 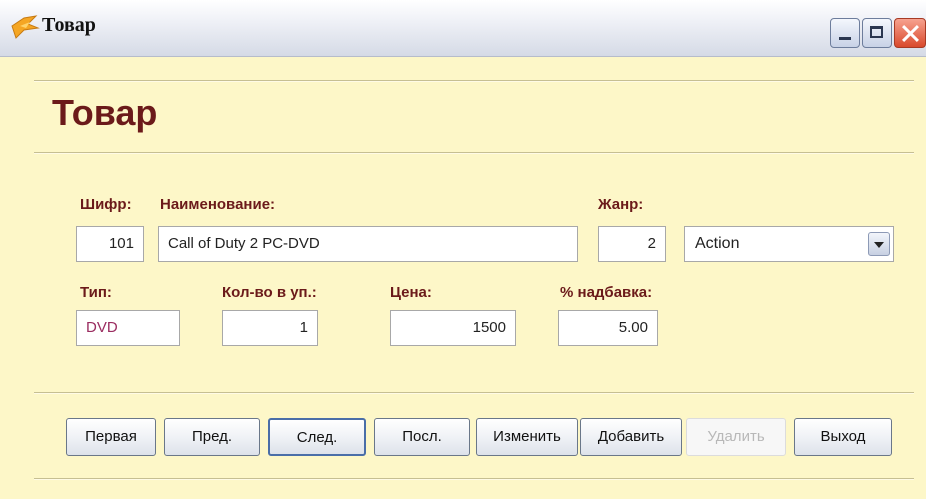 What do you see at coordinates (474, 479) in the screenshot?
I see `divider-bottom` at bounding box center [474, 479].